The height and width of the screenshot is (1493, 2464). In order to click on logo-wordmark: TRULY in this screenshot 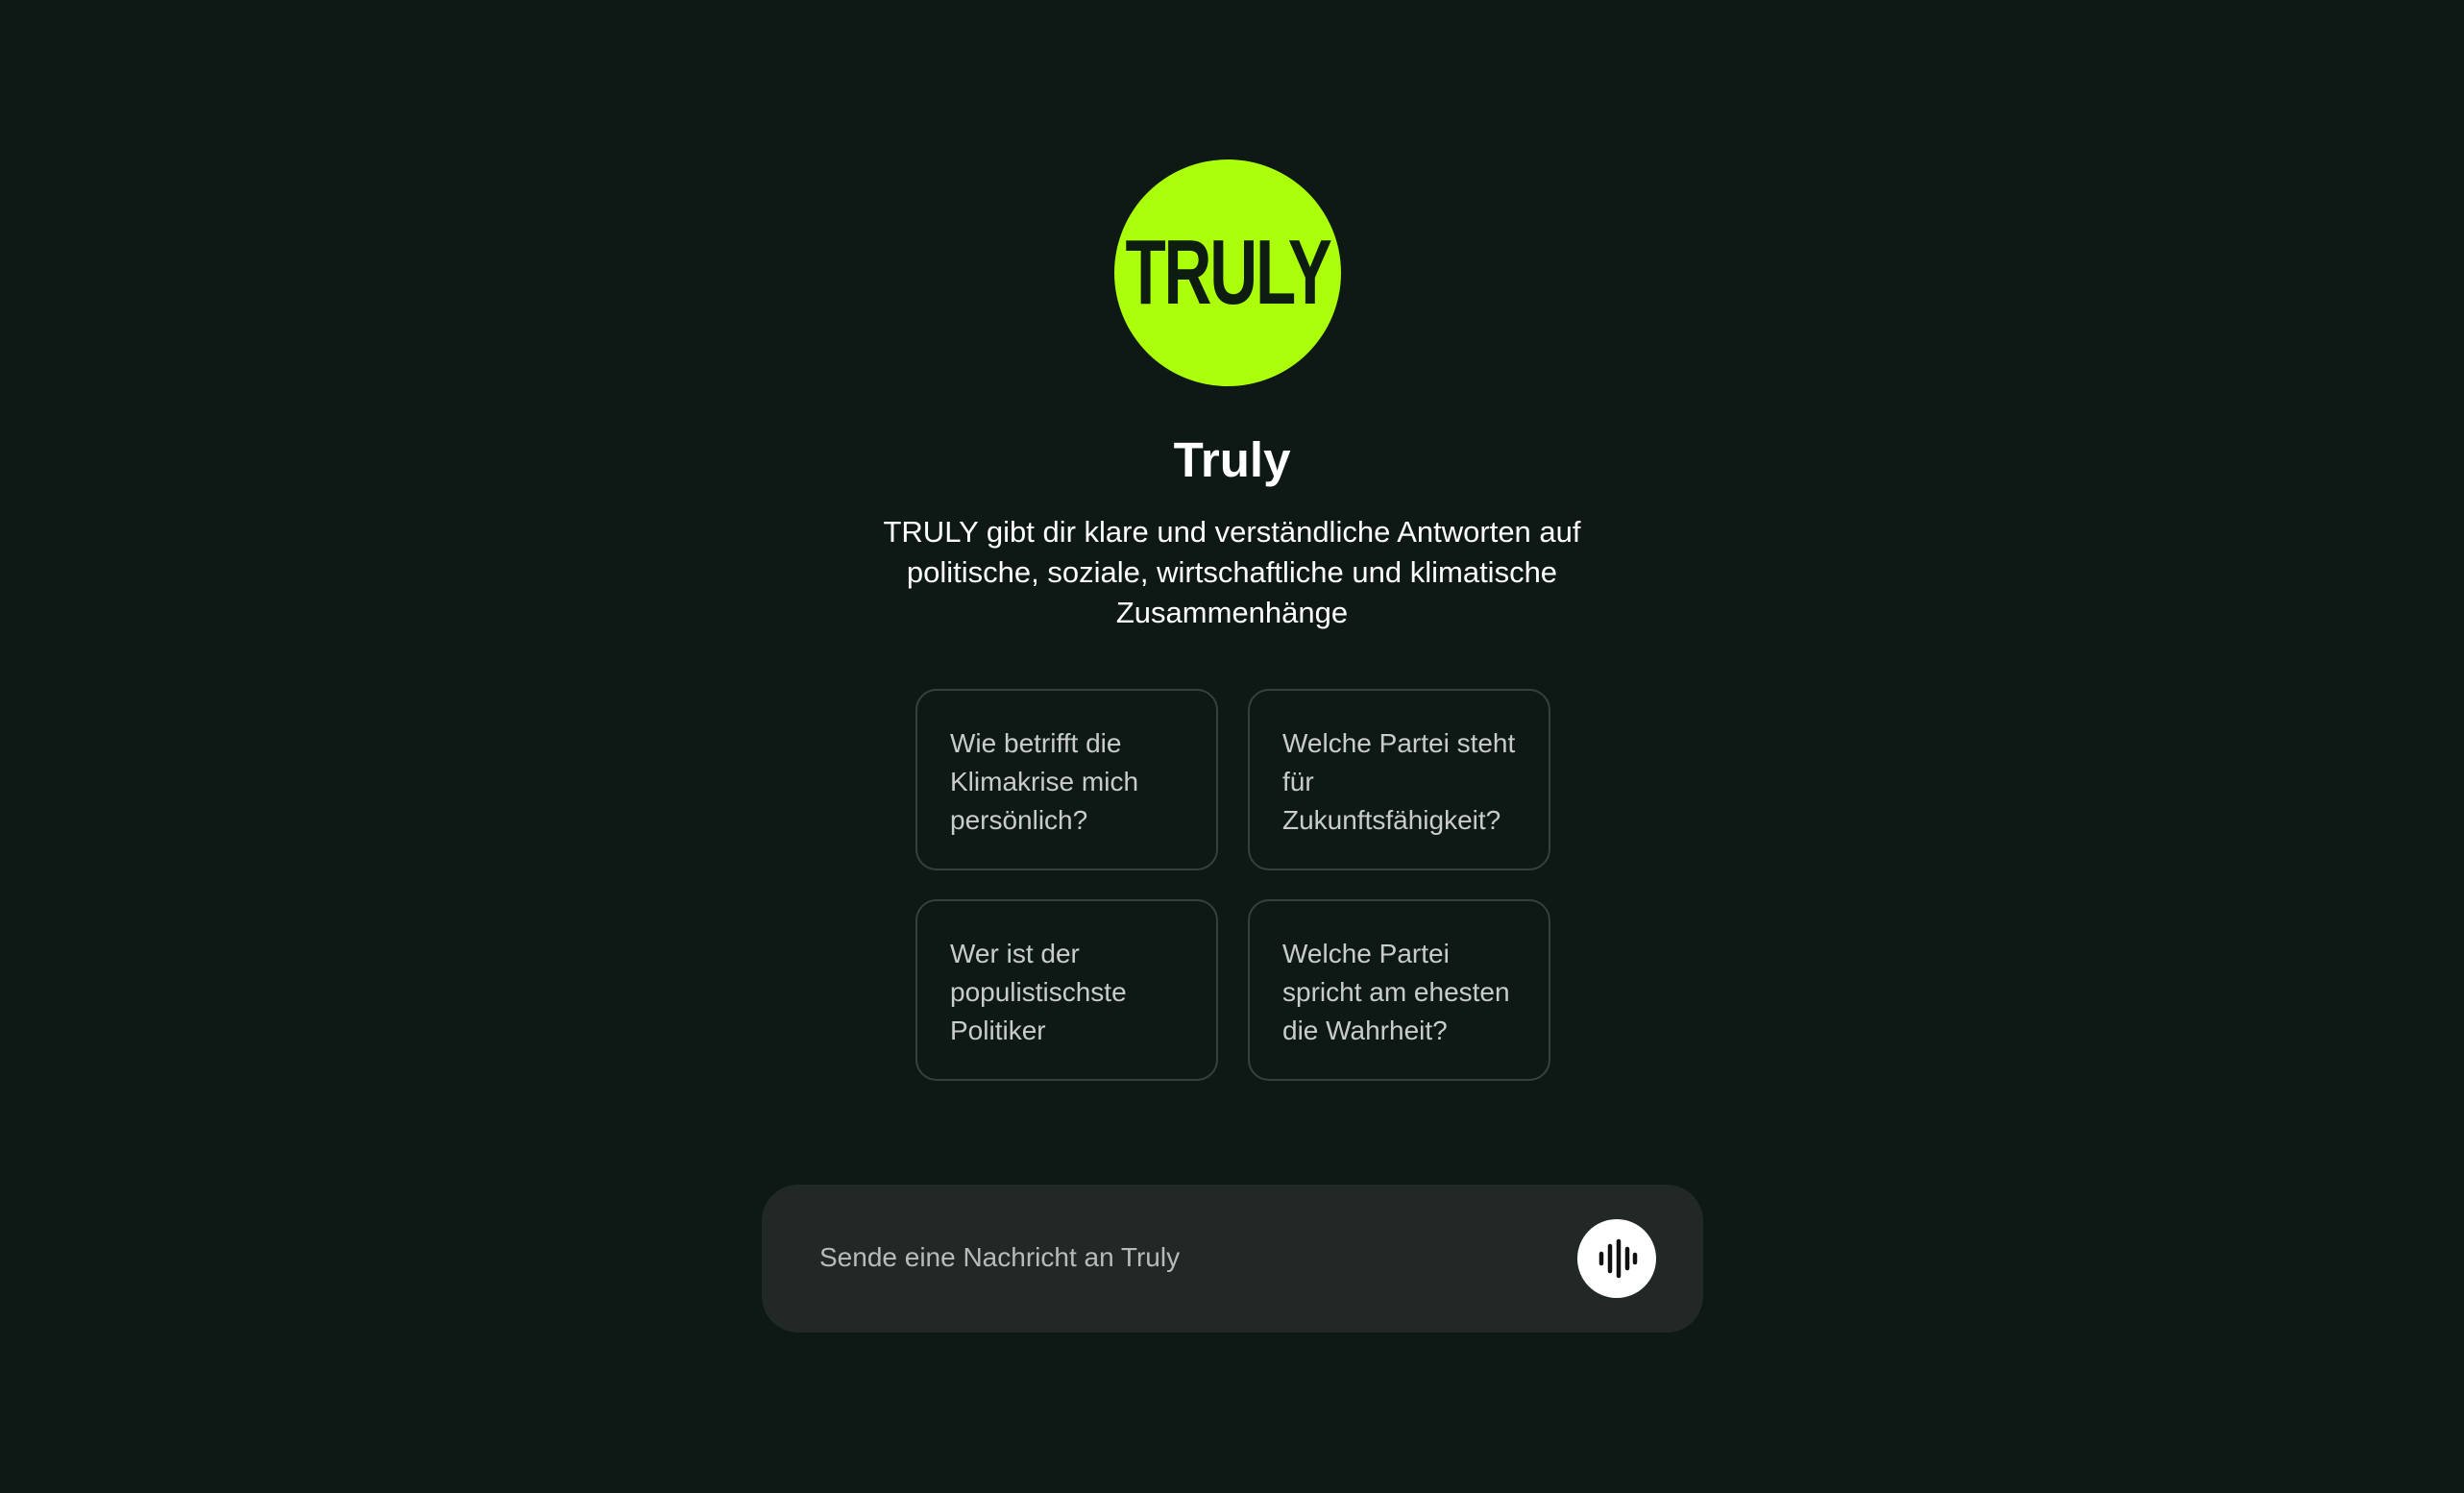, I will do `click(1228, 272)`.